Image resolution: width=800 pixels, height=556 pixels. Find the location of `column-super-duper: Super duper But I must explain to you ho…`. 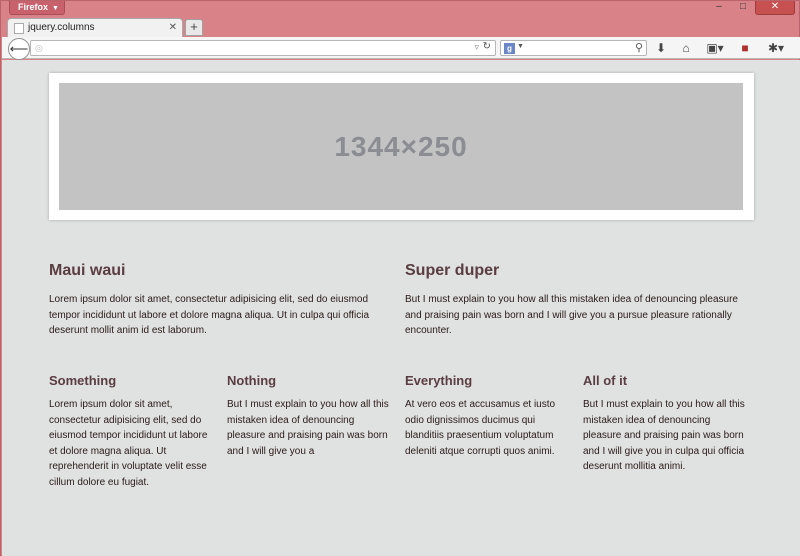

column-super-duper: Super duper But I must explain to you ho… is located at coordinates (576, 300).